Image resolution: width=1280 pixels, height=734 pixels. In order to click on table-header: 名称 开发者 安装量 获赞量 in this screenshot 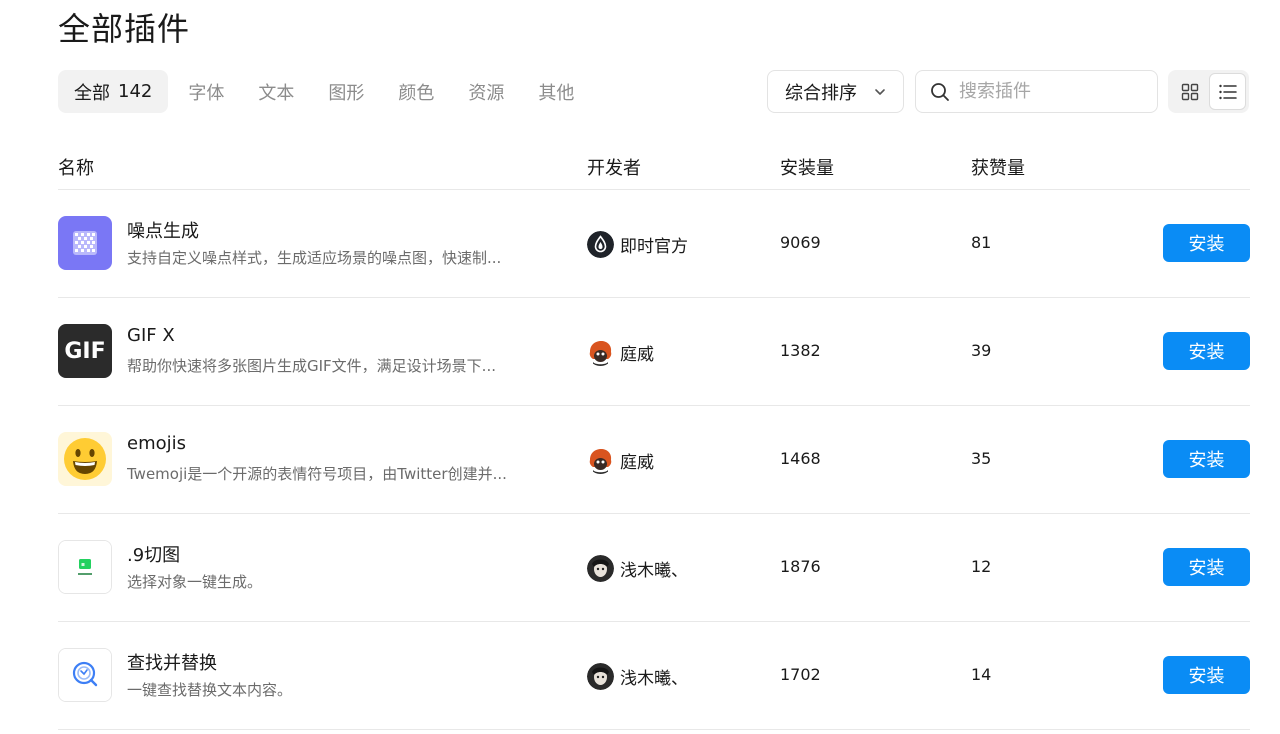, I will do `click(654, 170)`.